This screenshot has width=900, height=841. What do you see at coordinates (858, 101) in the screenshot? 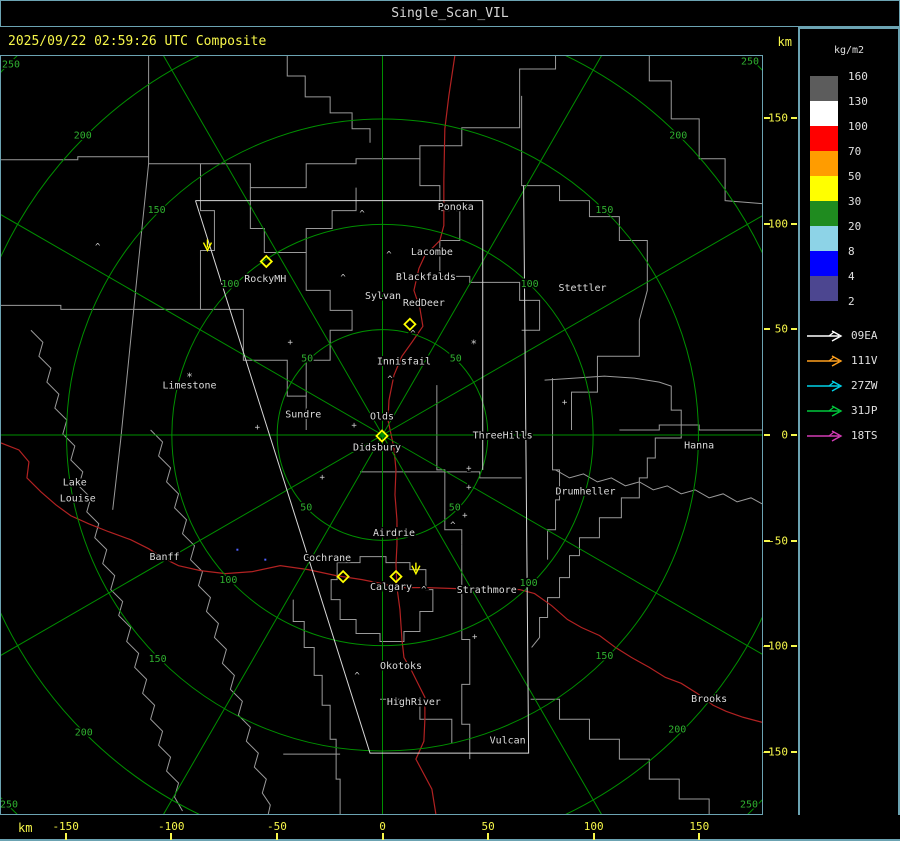
I see `scale-tick-value: 130` at bounding box center [858, 101].